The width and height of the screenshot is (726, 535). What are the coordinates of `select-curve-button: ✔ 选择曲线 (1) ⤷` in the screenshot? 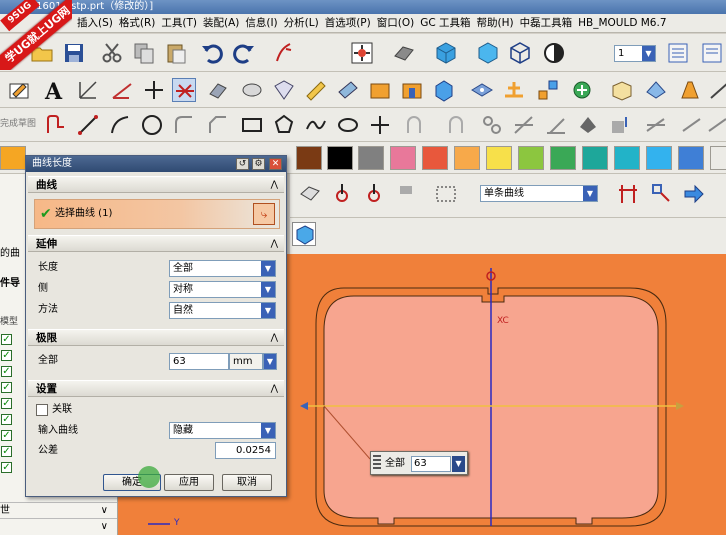 It's located at (157, 214).